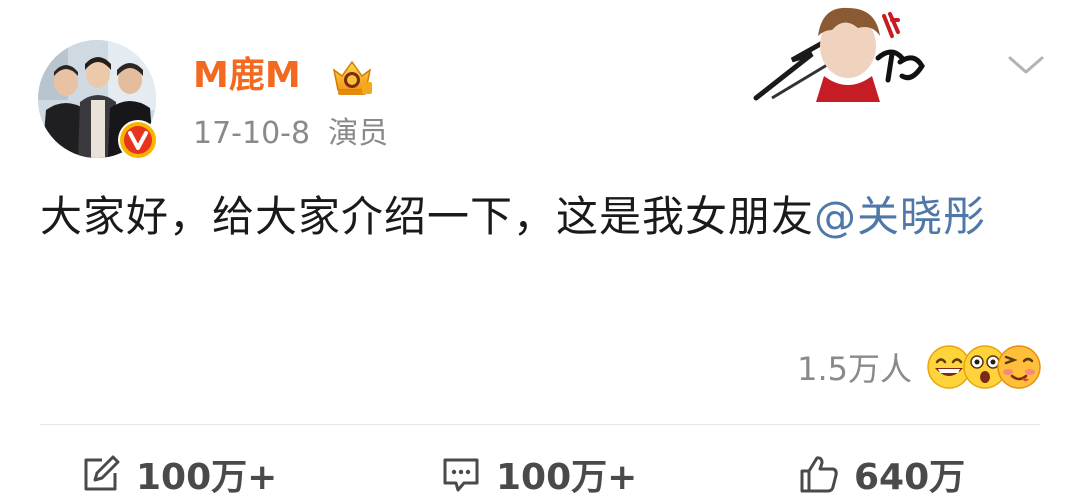 The height and width of the screenshot is (500, 1080). I want to click on decorative-card-art-icon, so click(842, 52).